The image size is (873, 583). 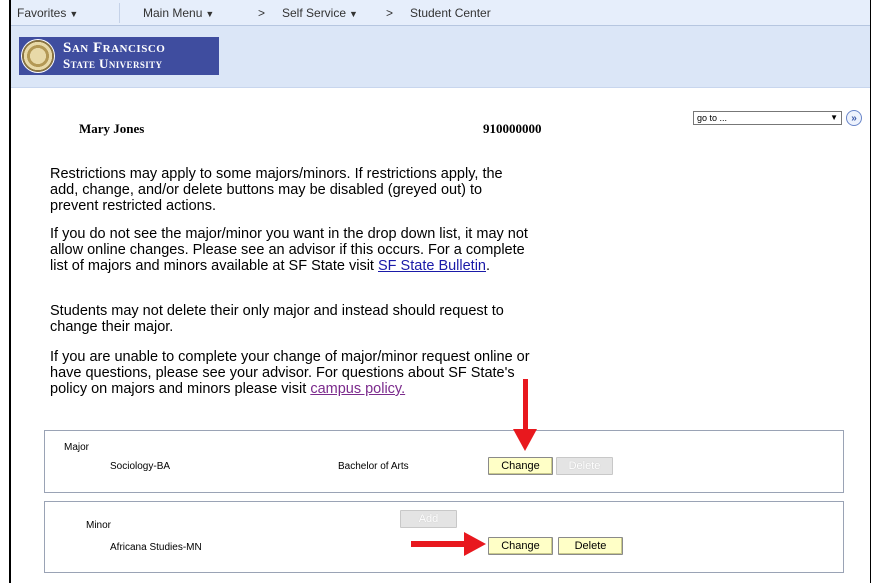 I want to click on major-degree: Bachelor of Arts, so click(x=373, y=466).